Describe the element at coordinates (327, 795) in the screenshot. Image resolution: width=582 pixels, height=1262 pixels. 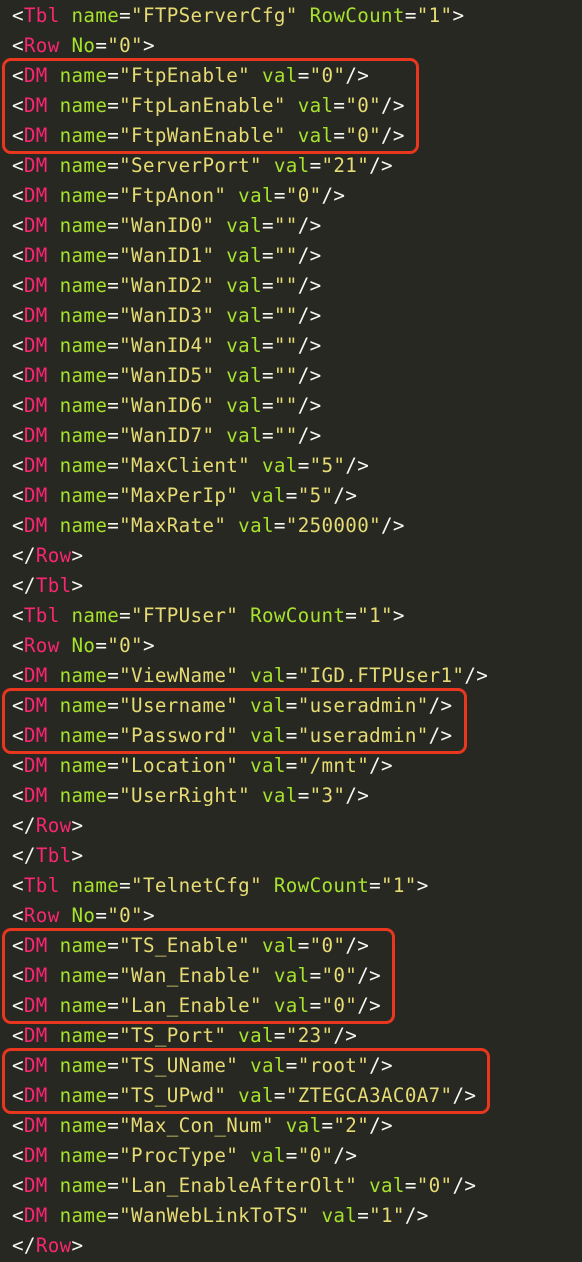
I see `attribute-value: "3"` at that location.